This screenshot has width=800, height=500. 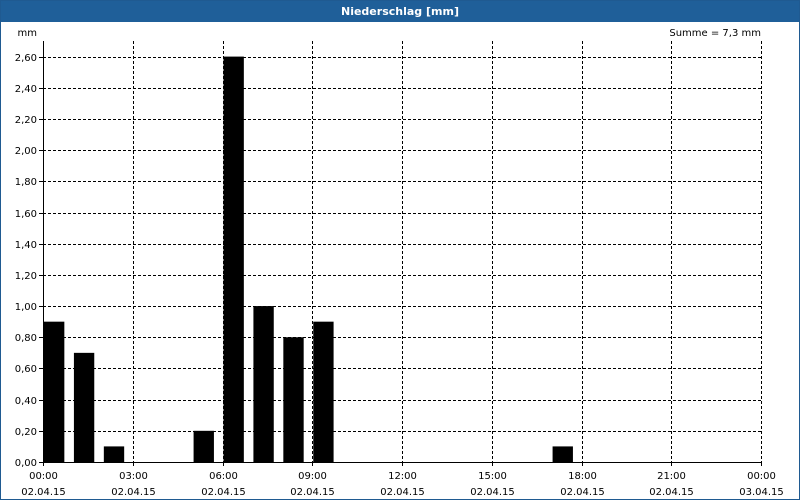 What do you see at coordinates (671, 476) in the screenshot?
I see `x-tick-time-label: 21:00` at bounding box center [671, 476].